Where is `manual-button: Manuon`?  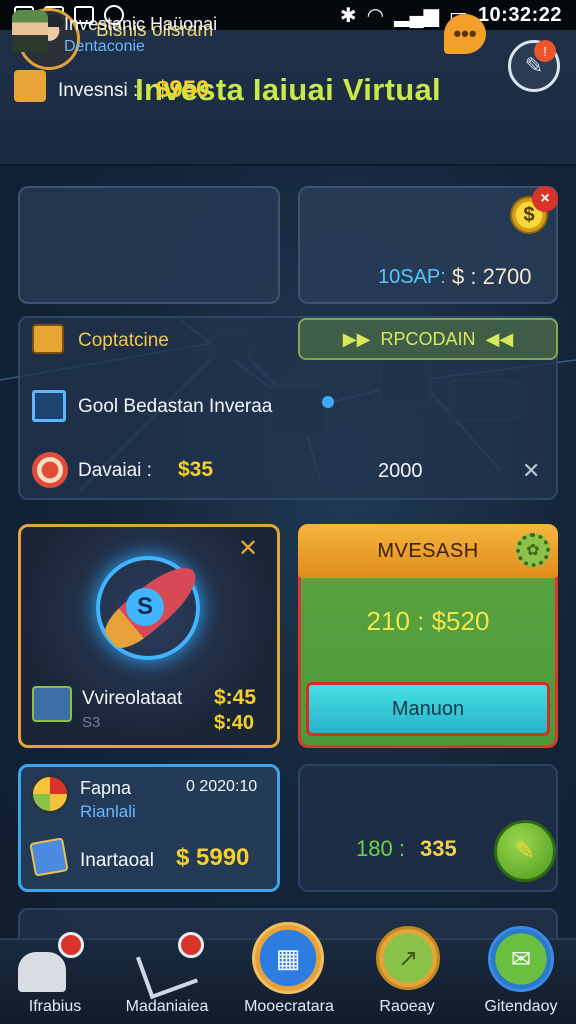 manual-button: Manuon is located at coordinates (428, 709).